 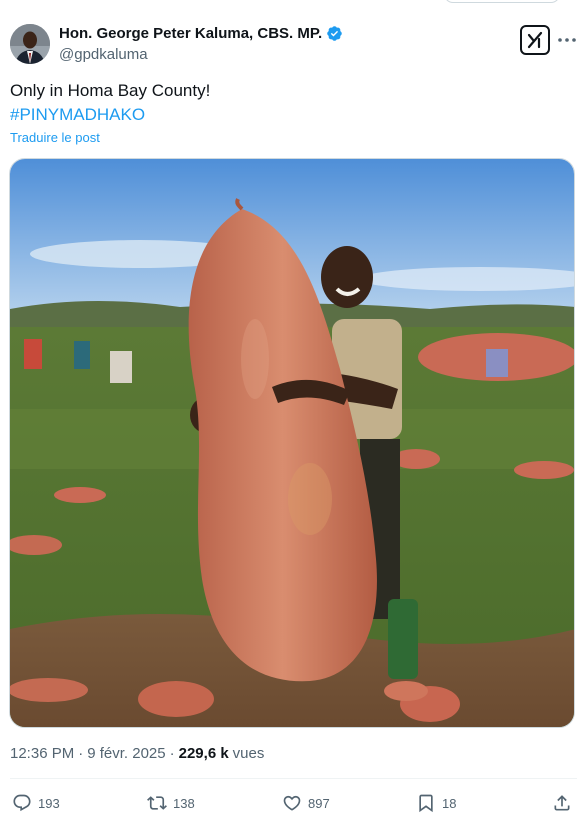 What do you see at coordinates (203, 753) in the screenshot?
I see `views-count: 229,6 k` at bounding box center [203, 753].